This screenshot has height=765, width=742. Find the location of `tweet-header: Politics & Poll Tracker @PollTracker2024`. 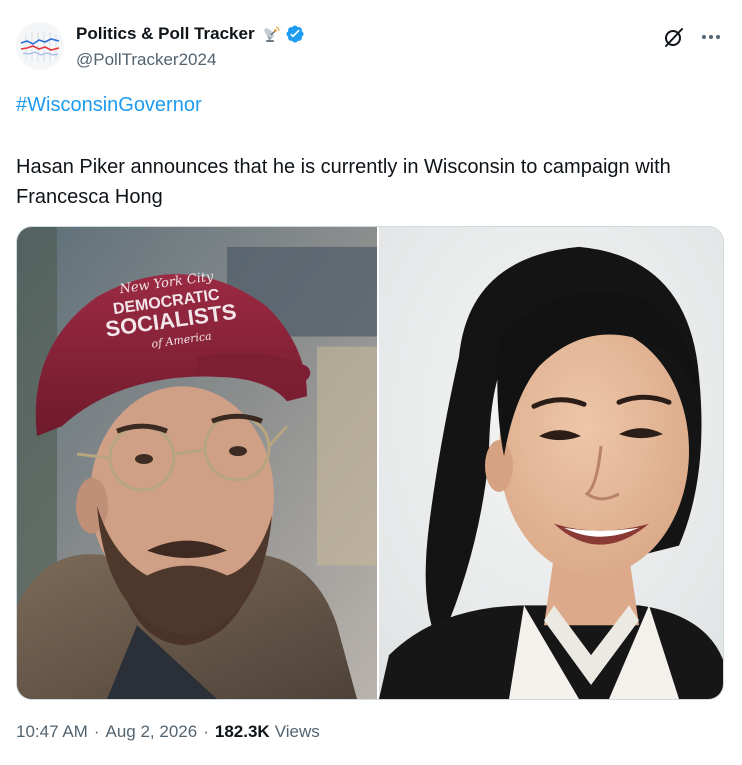

tweet-header: Politics & Poll Tracker @PollTracker2024 is located at coordinates (371, 47).